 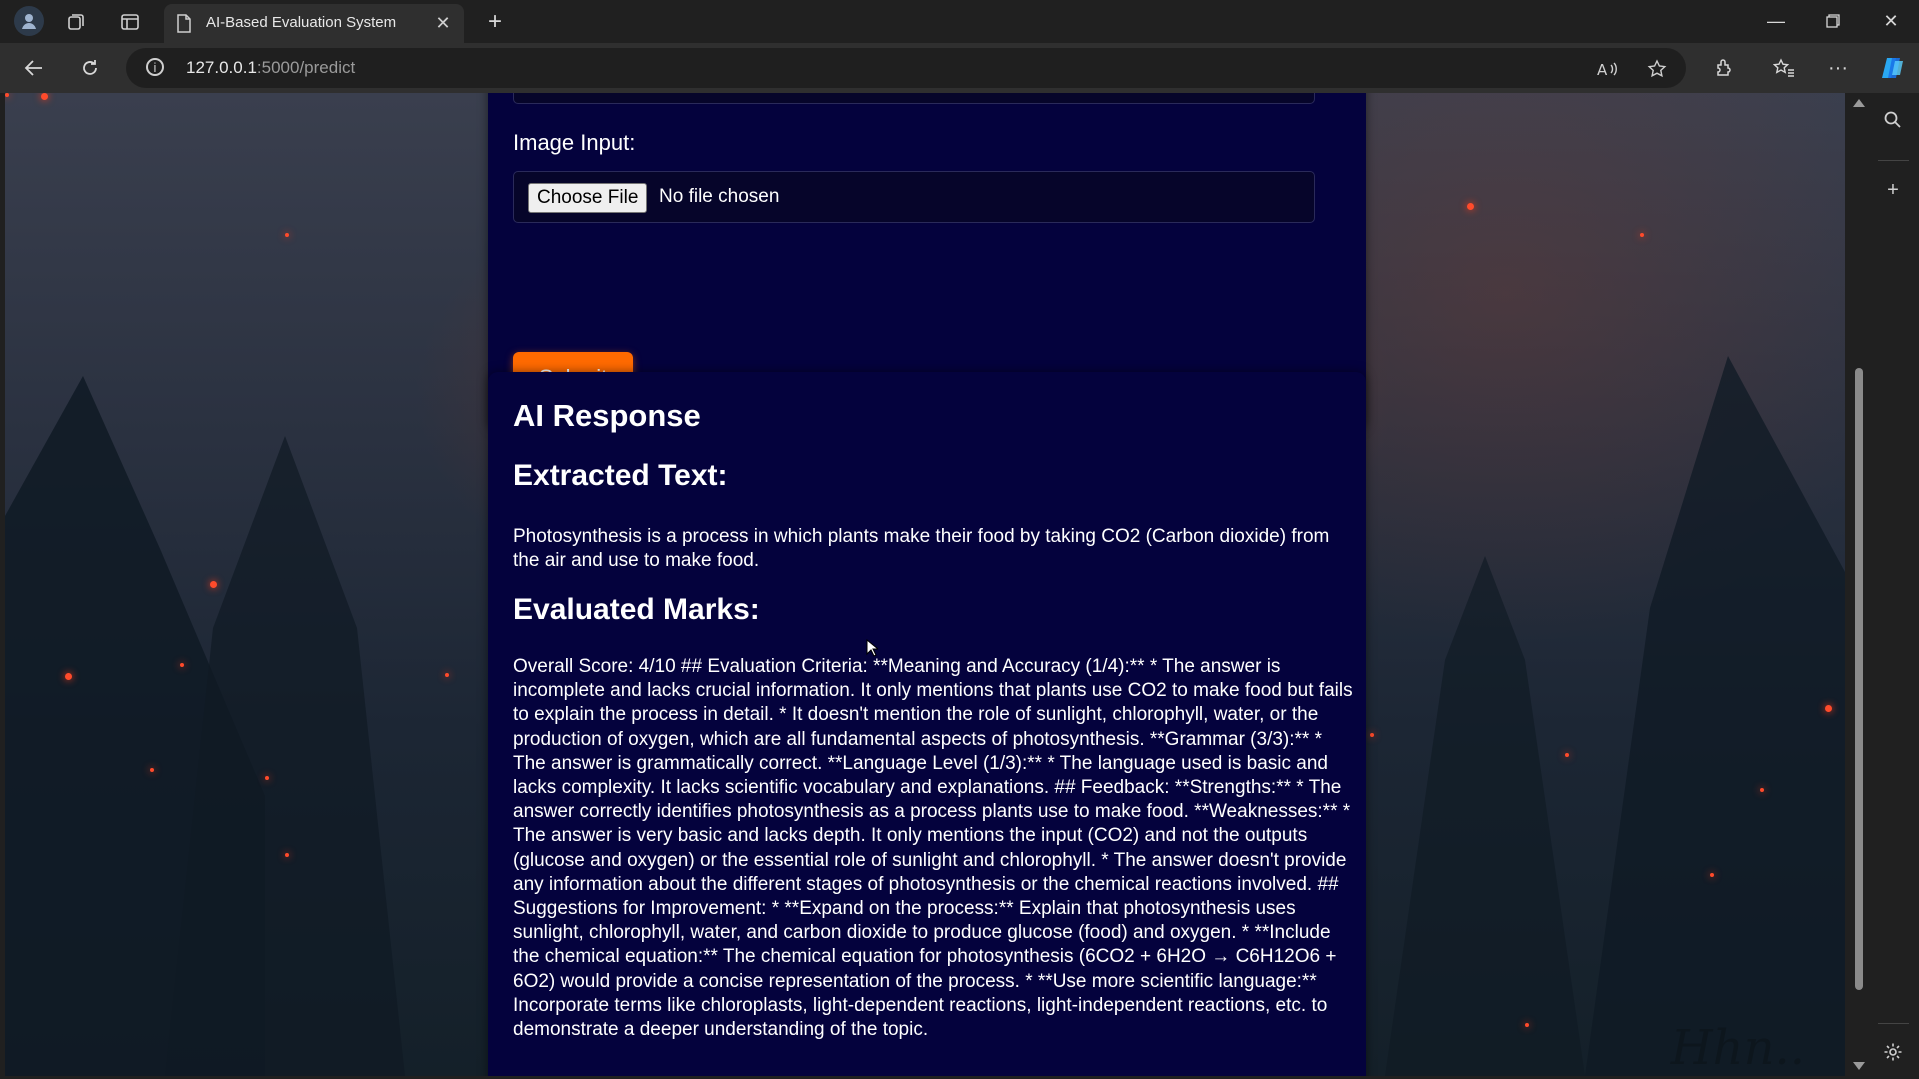 What do you see at coordinates (184, 26) in the screenshot?
I see `page-icon` at bounding box center [184, 26].